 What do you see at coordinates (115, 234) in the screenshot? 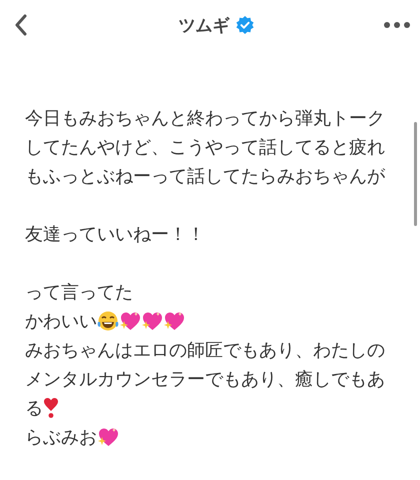
I see `post-text: 友達っていいねー！！` at bounding box center [115, 234].